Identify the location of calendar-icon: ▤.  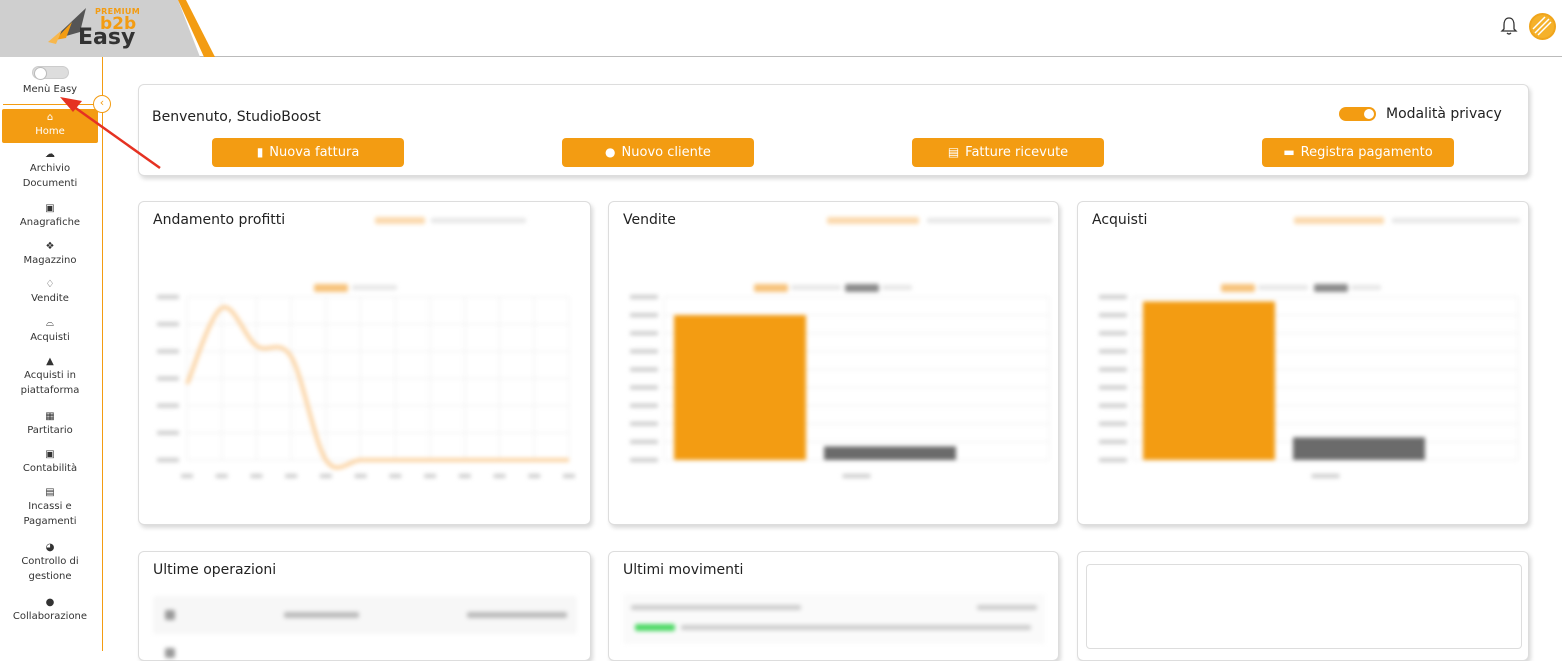
(50, 492).